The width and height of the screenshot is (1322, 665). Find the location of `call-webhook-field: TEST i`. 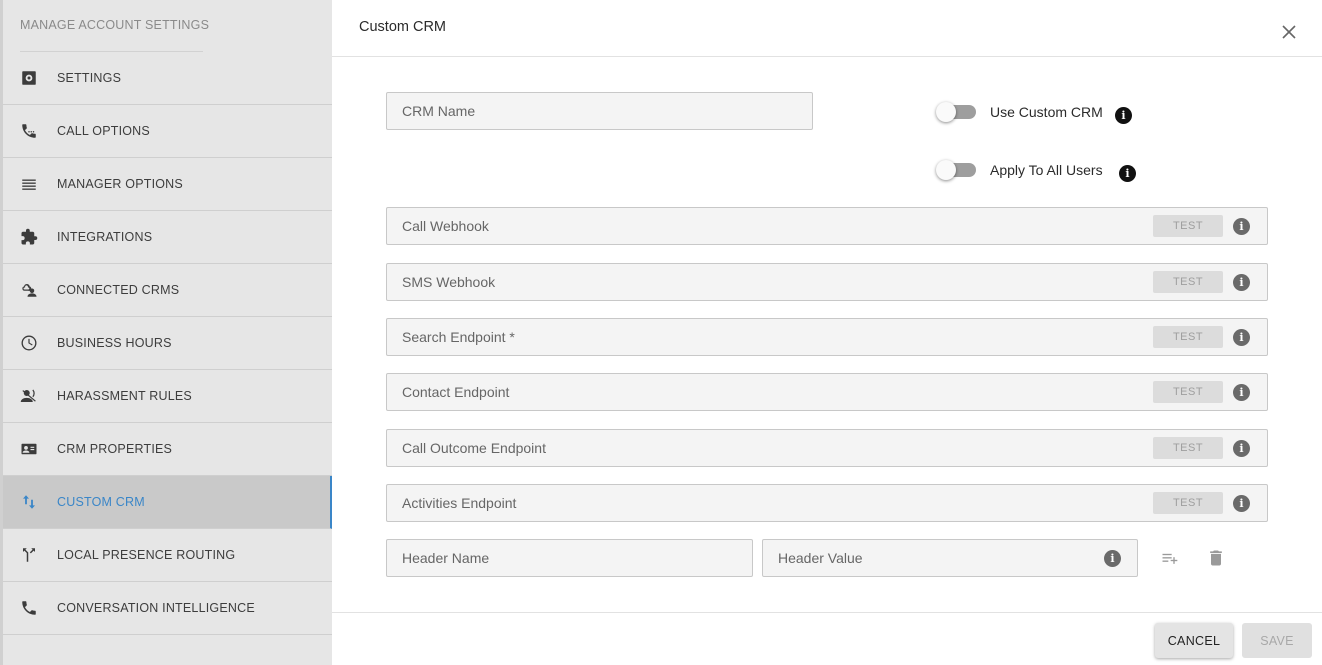

call-webhook-field: TEST i is located at coordinates (827, 226).